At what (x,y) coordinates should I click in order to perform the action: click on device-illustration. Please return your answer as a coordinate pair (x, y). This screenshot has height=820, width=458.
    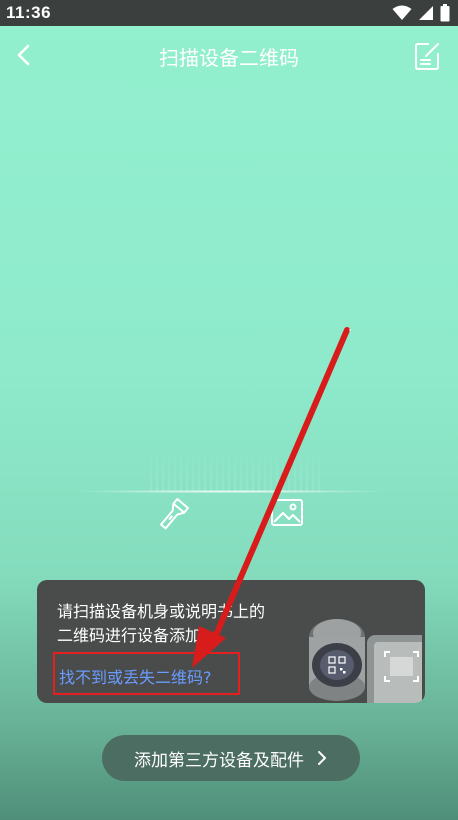
    Looking at the image, I should click on (365, 661).